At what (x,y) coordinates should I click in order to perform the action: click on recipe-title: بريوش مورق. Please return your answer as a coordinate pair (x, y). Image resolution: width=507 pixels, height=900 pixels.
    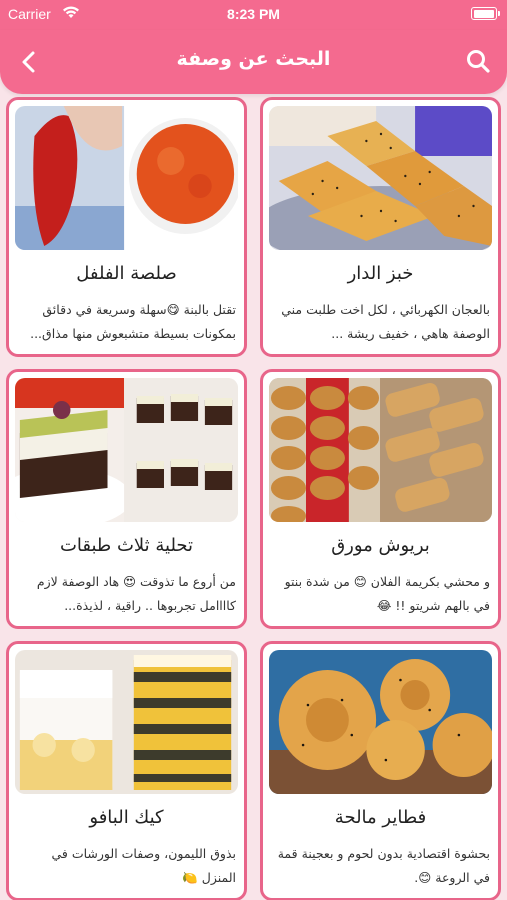
    Looking at the image, I should click on (380, 545).